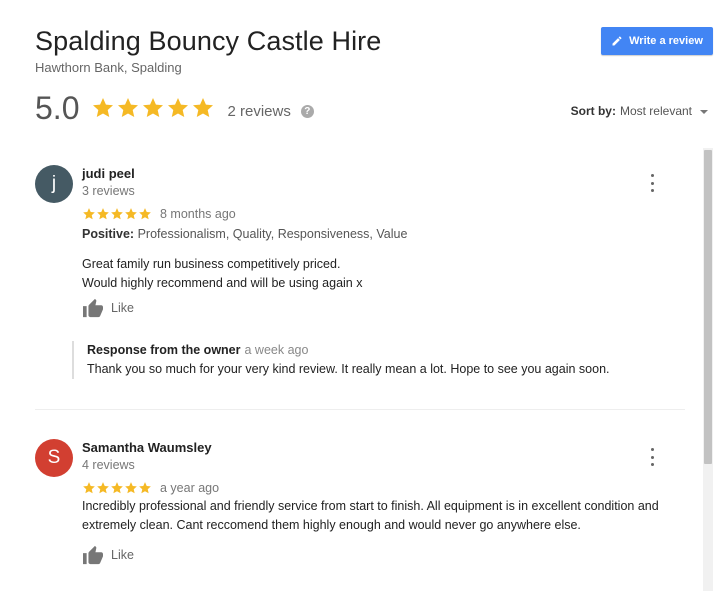 Image resolution: width=720 pixels, height=591 pixels. Describe the element at coordinates (190, 488) in the screenshot. I see `review-time: a year ago` at that location.